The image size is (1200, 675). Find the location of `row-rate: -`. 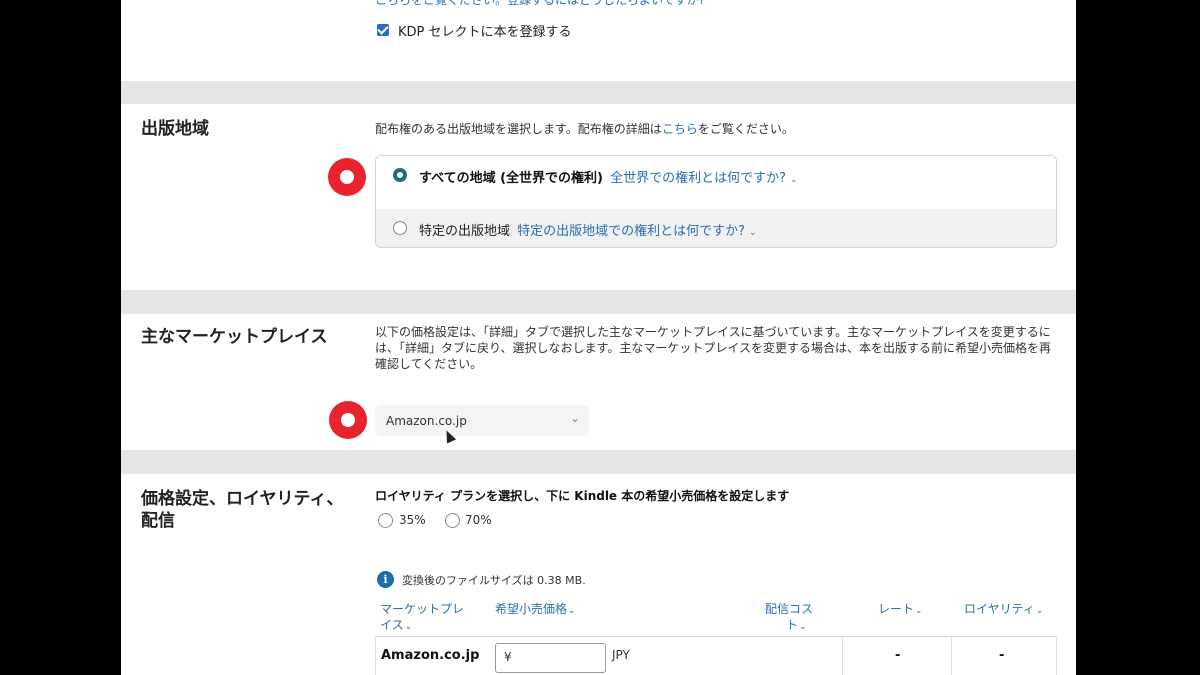

row-rate: - is located at coordinates (898, 655).